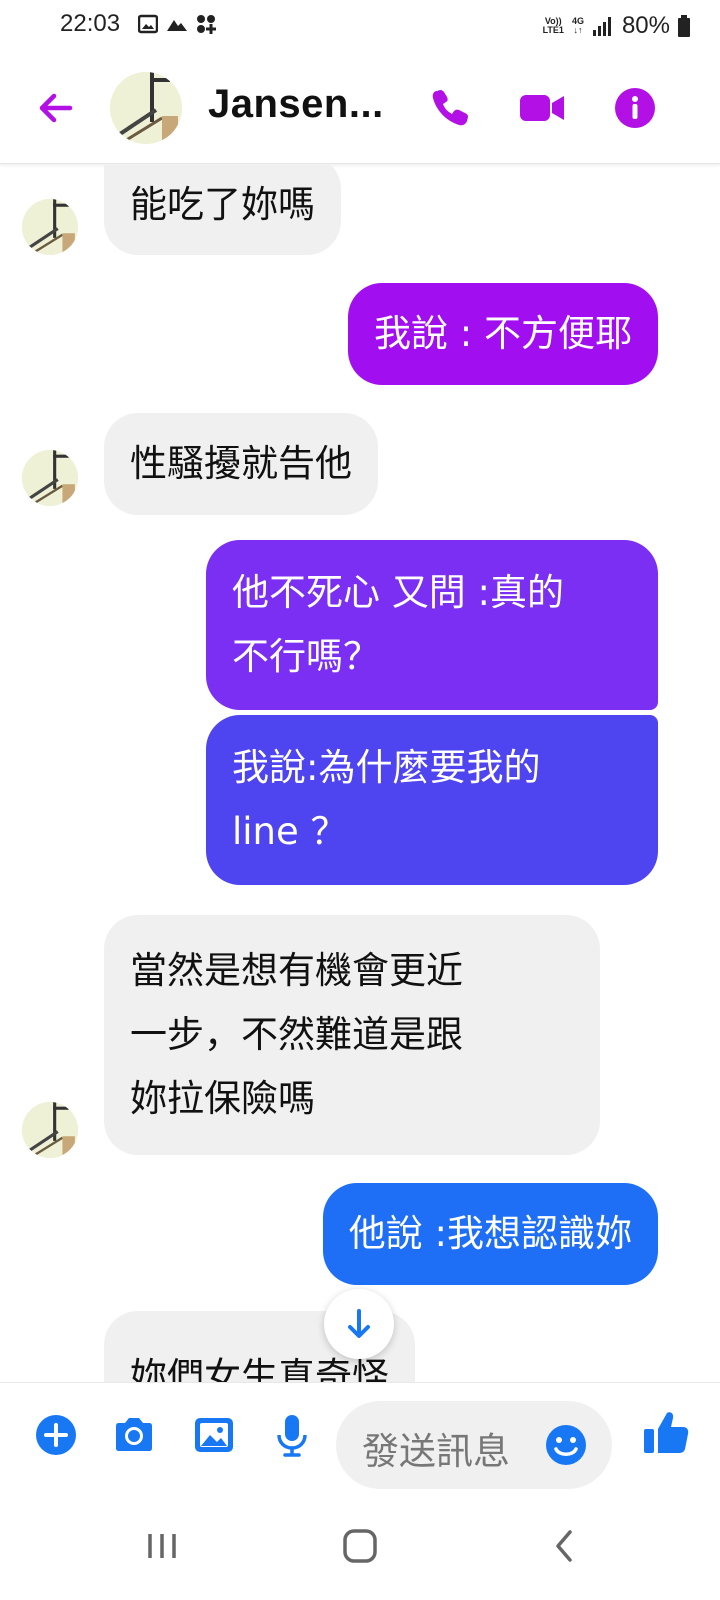  I want to click on video-camera-icon, so click(542, 108).